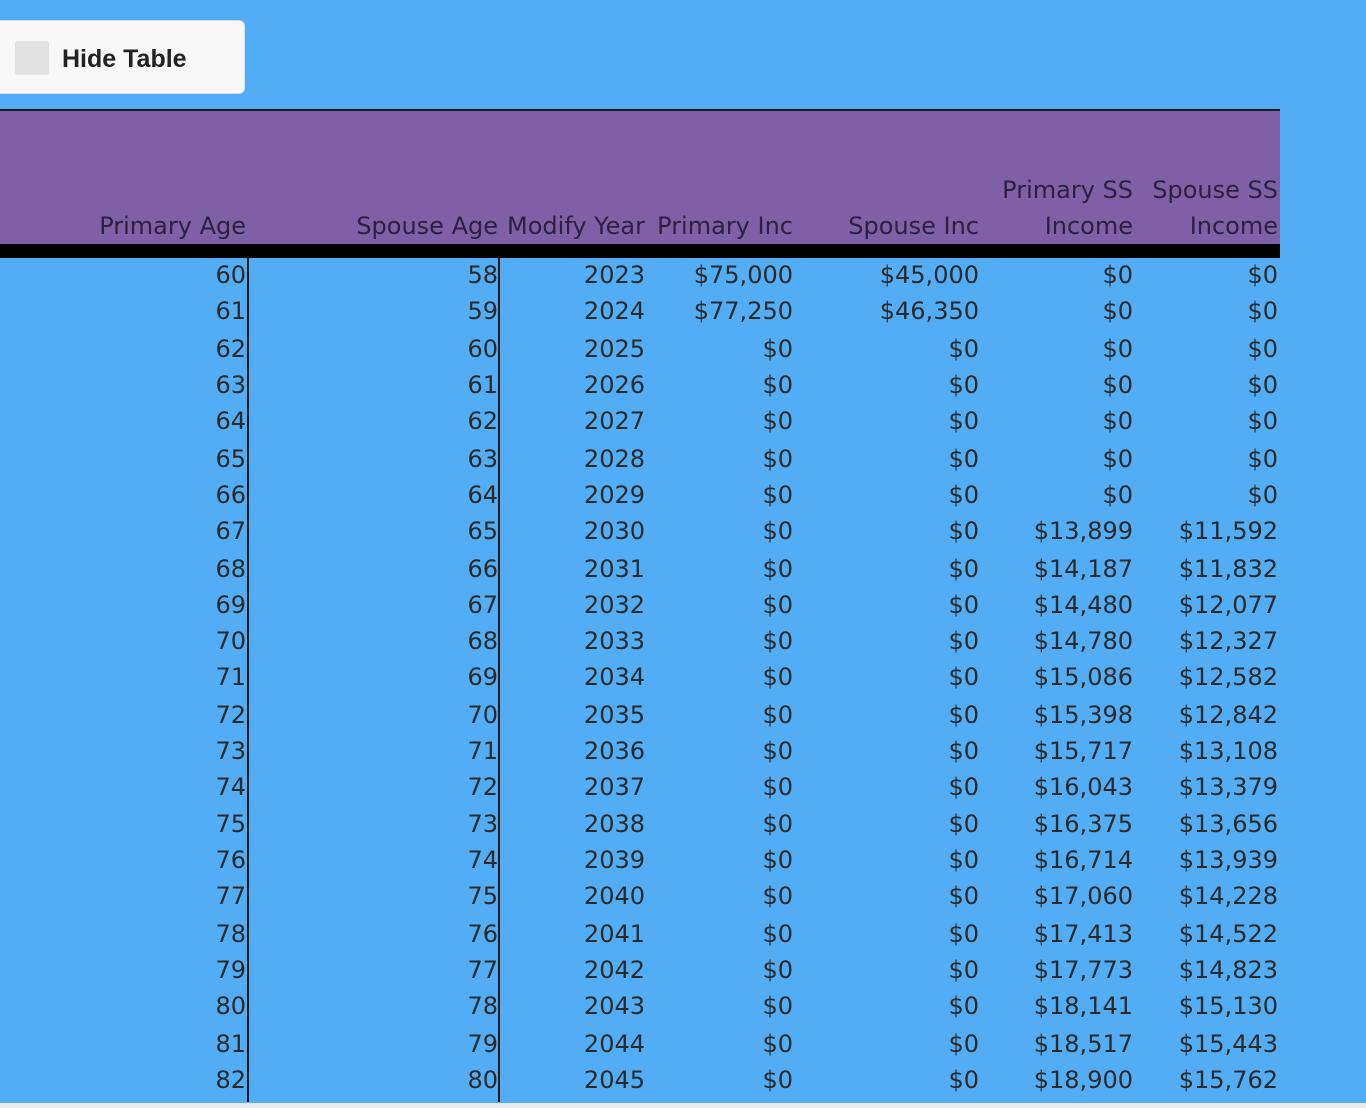 Image resolution: width=1366 pixels, height=1108 pixels. What do you see at coordinates (640, 678) in the screenshot?
I see `table-row: 71 69 2034 $0 $0 $15,086 $12,582` at bounding box center [640, 678].